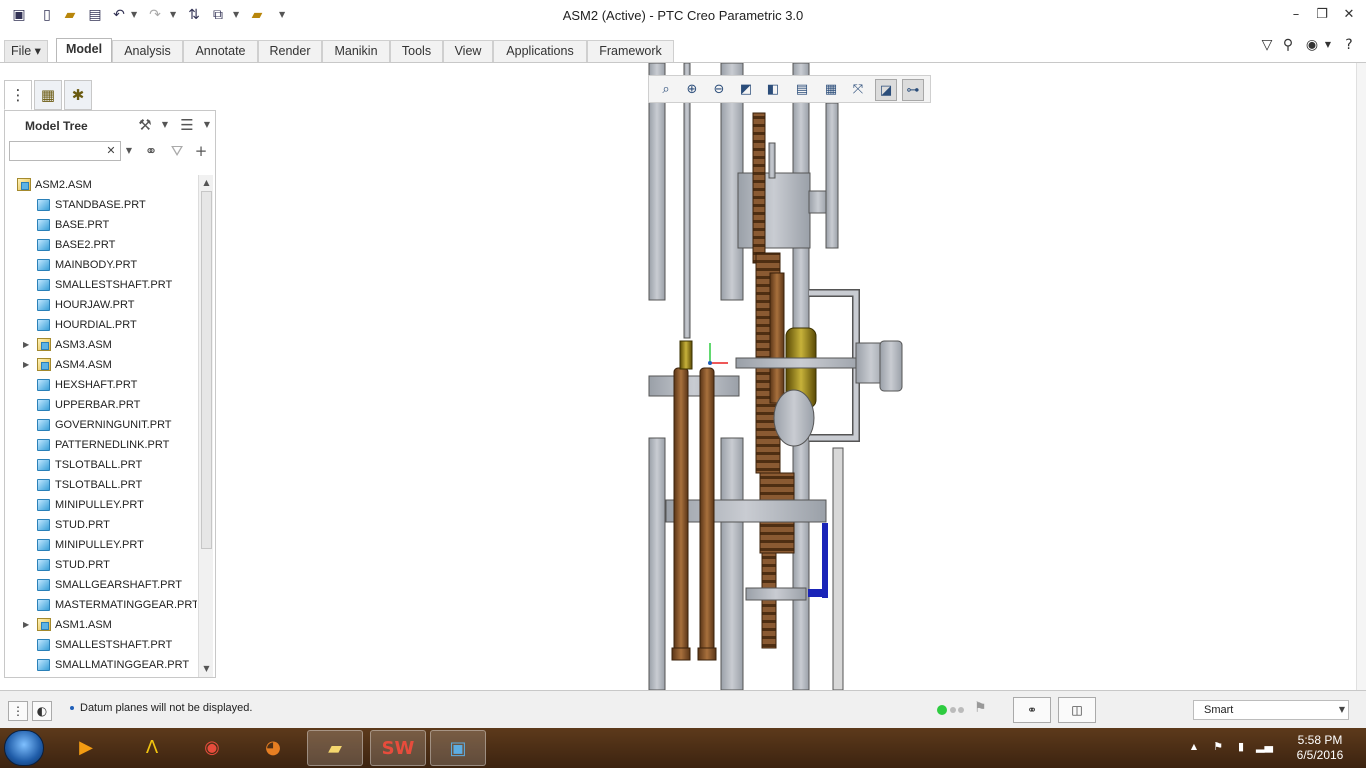  Describe the element at coordinates (103, 305) in the screenshot. I see `tree-item: HOURJAW.PRT` at that location.